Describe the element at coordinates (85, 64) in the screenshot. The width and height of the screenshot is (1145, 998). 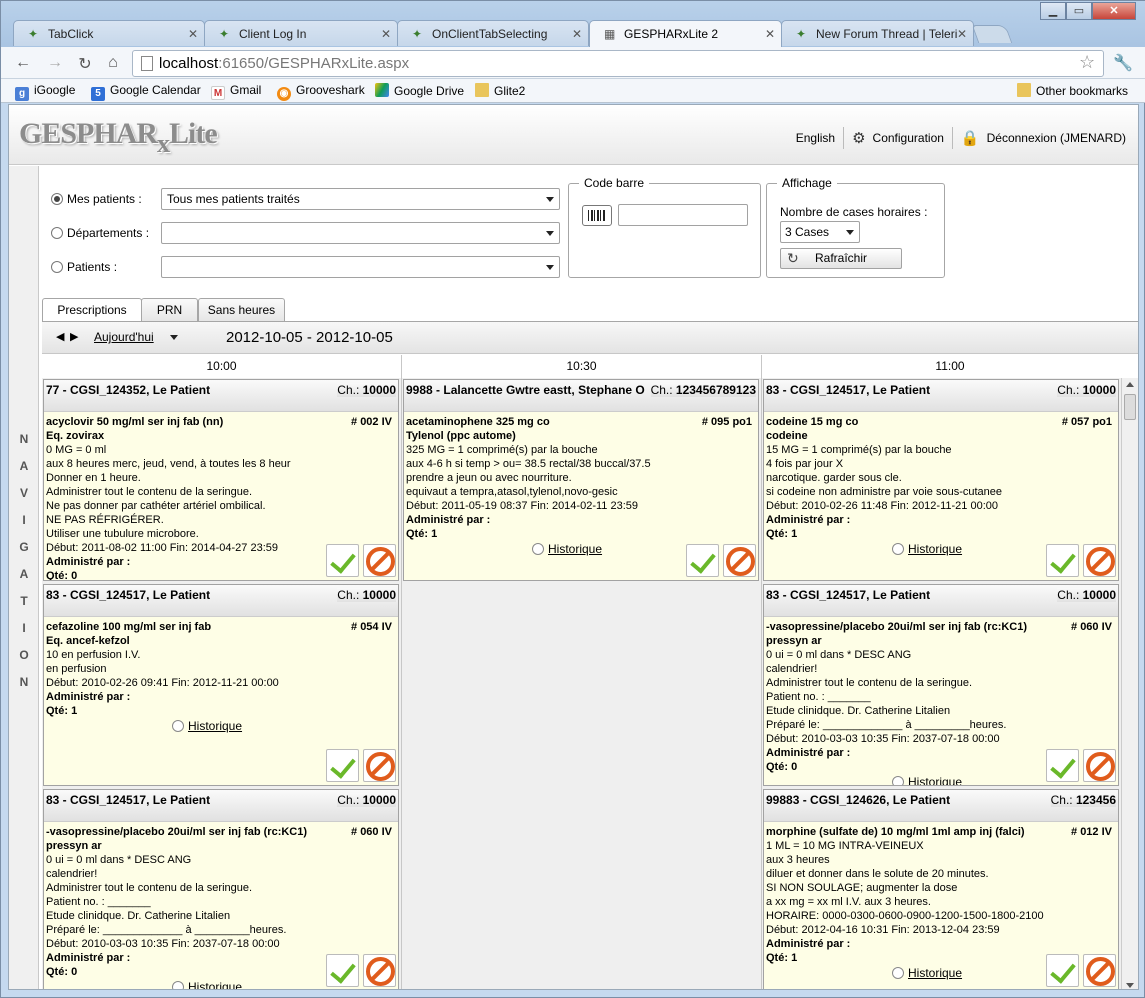
I see `reload-icon: ↻` at that location.